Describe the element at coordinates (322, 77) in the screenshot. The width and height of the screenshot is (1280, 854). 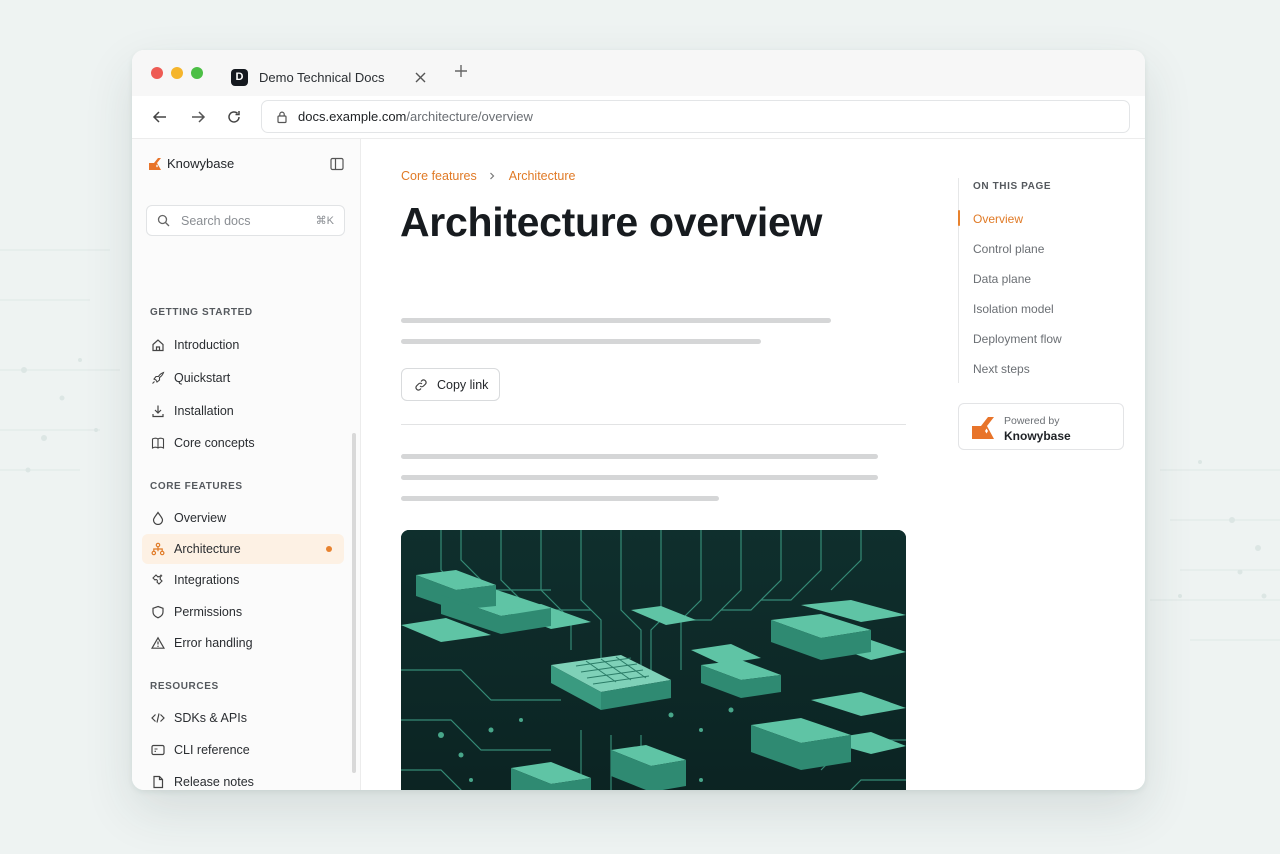
I see `tab-title: Demo Technical Docs` at that location.